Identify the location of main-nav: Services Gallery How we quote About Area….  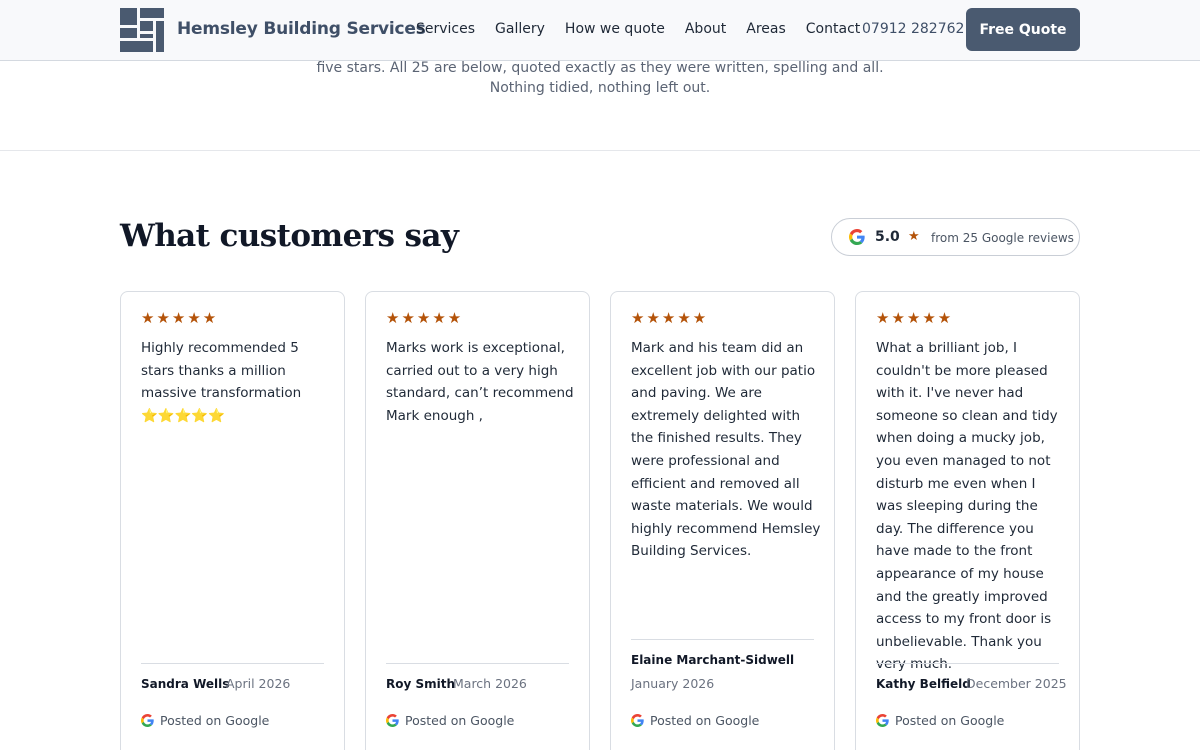
(648, 29).